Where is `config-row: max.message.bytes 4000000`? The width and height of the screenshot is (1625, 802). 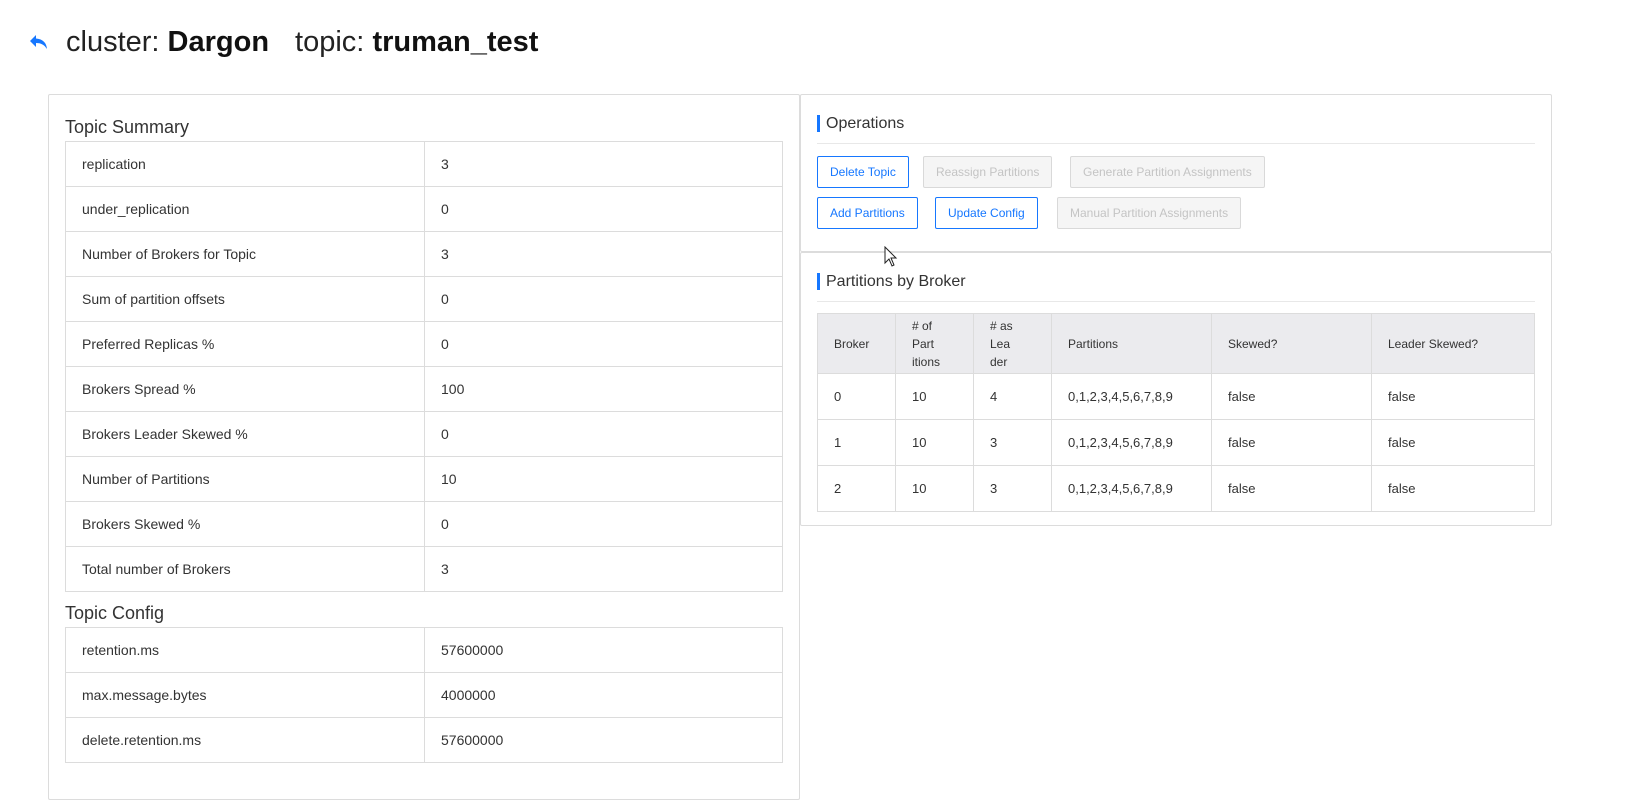 config-row: max.message.bytes 4000000 is located at coordinates (424, 695).